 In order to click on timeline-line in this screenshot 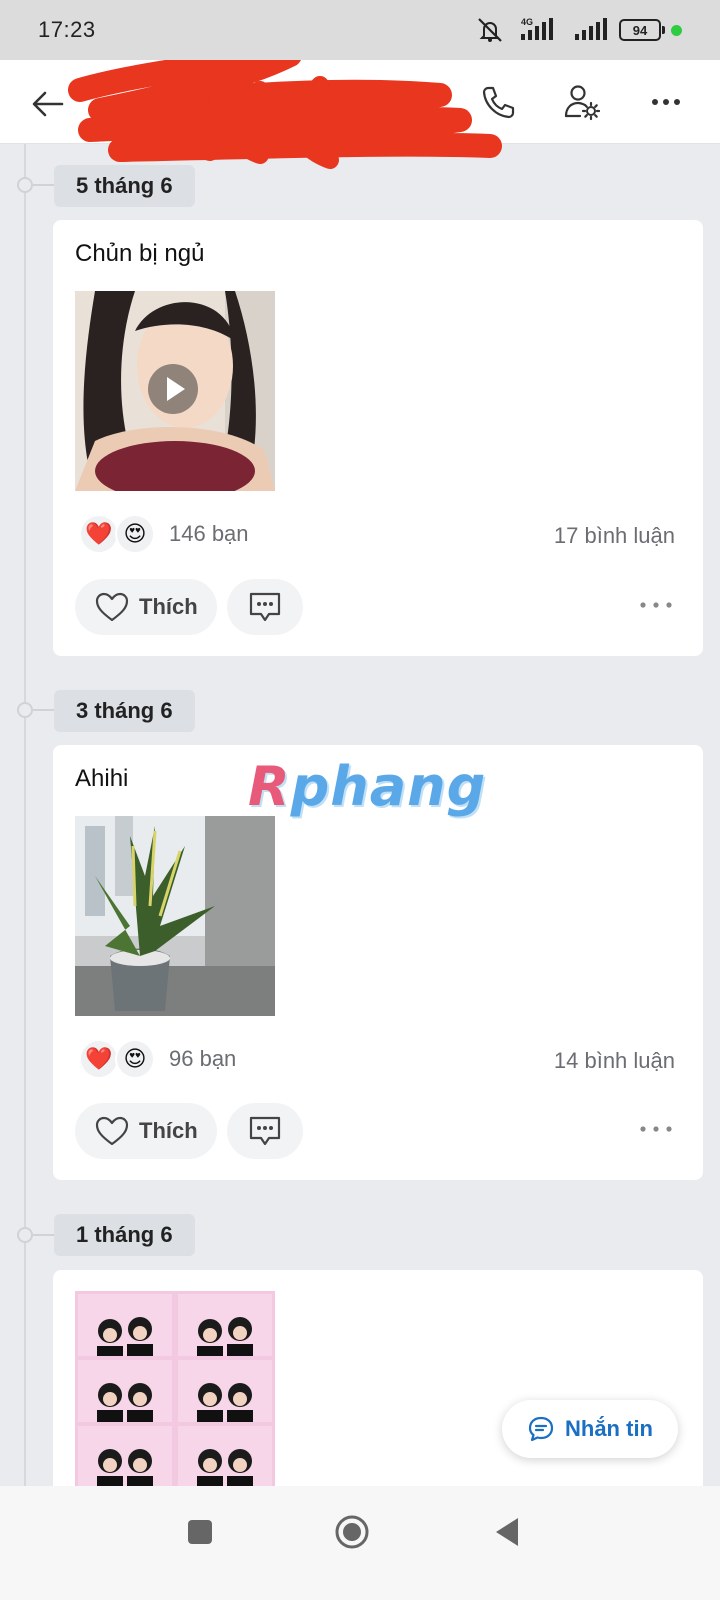, I will do `click(25, 829)`.